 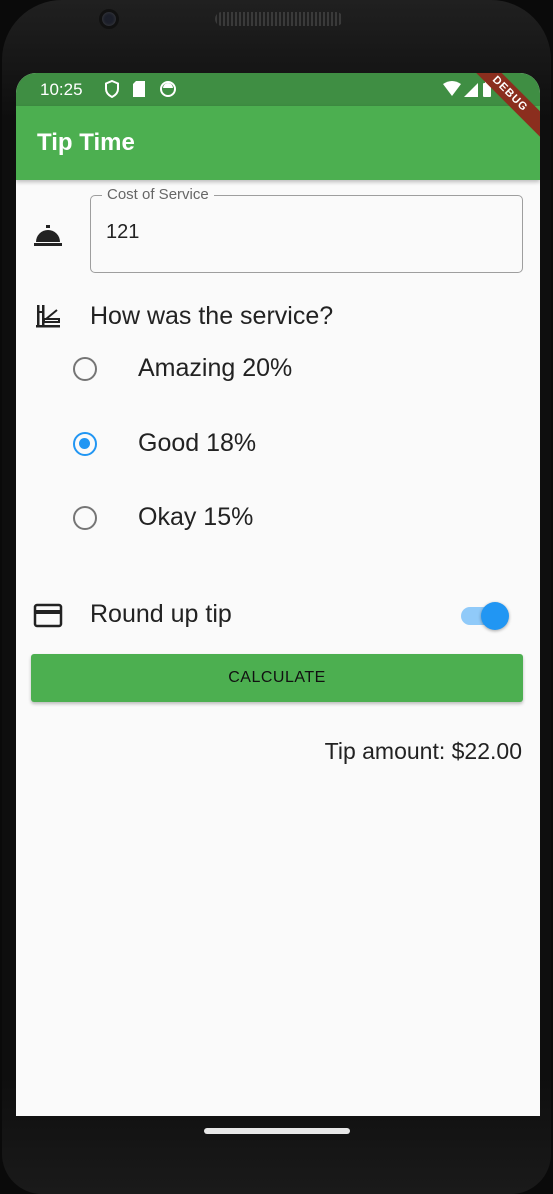 I want to click on wifi-icon, so click(x=452, y=88).